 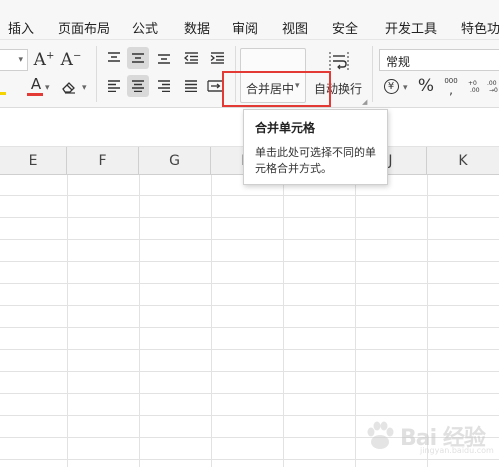 What do you see at coordinates (103, 161) in the screenshot?
I see `column-header-f: F` at bounding box center [103, 161].